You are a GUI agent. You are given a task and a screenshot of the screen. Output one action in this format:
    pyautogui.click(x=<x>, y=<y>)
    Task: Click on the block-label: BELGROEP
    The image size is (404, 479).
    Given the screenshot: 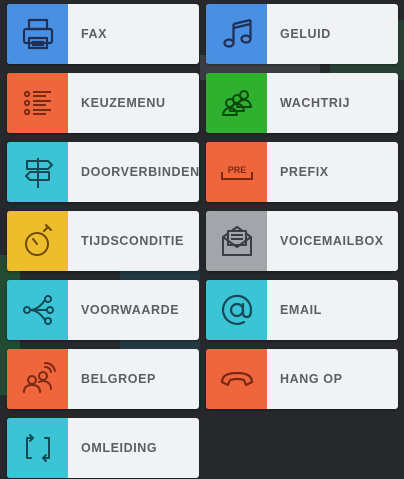 What is the action you would take?
    pyautogui.click(x=118, y=379)
    